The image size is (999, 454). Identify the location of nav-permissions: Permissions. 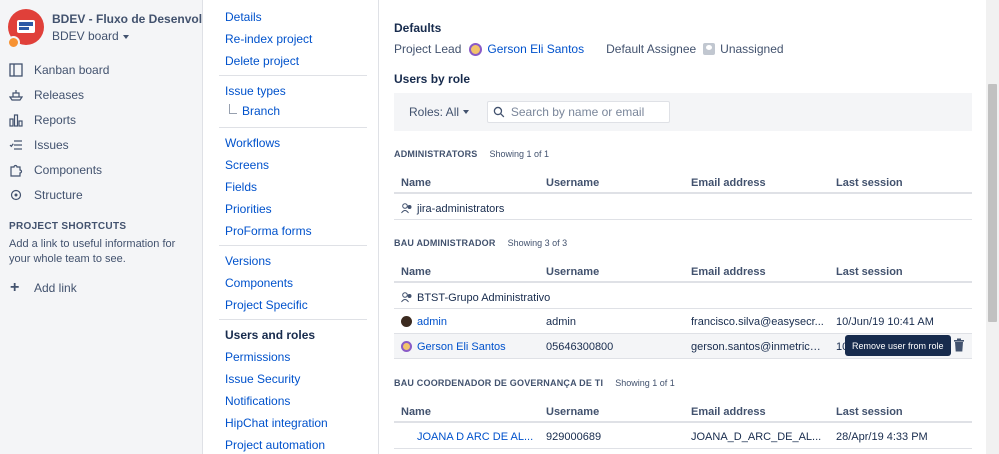
(257, 357).